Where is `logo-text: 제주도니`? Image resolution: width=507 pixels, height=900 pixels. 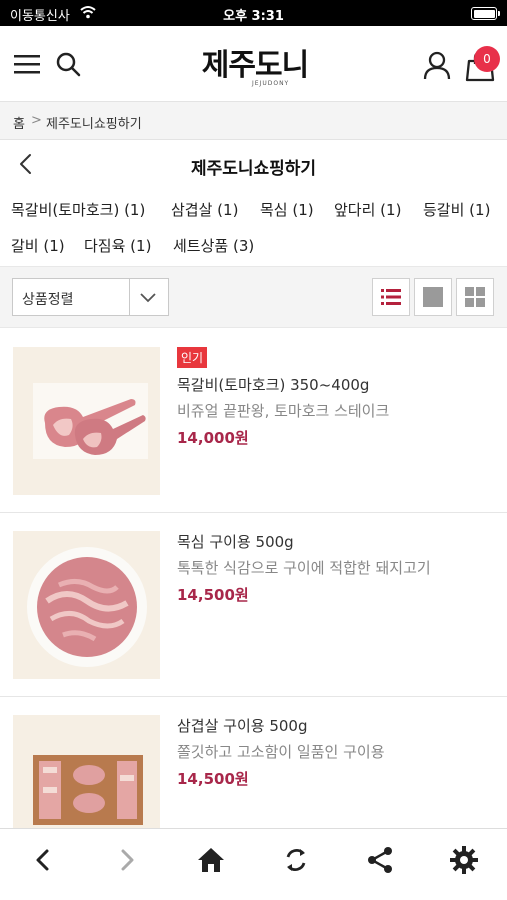 logo-text: 제주도니 is located at coordinates (255, 65).